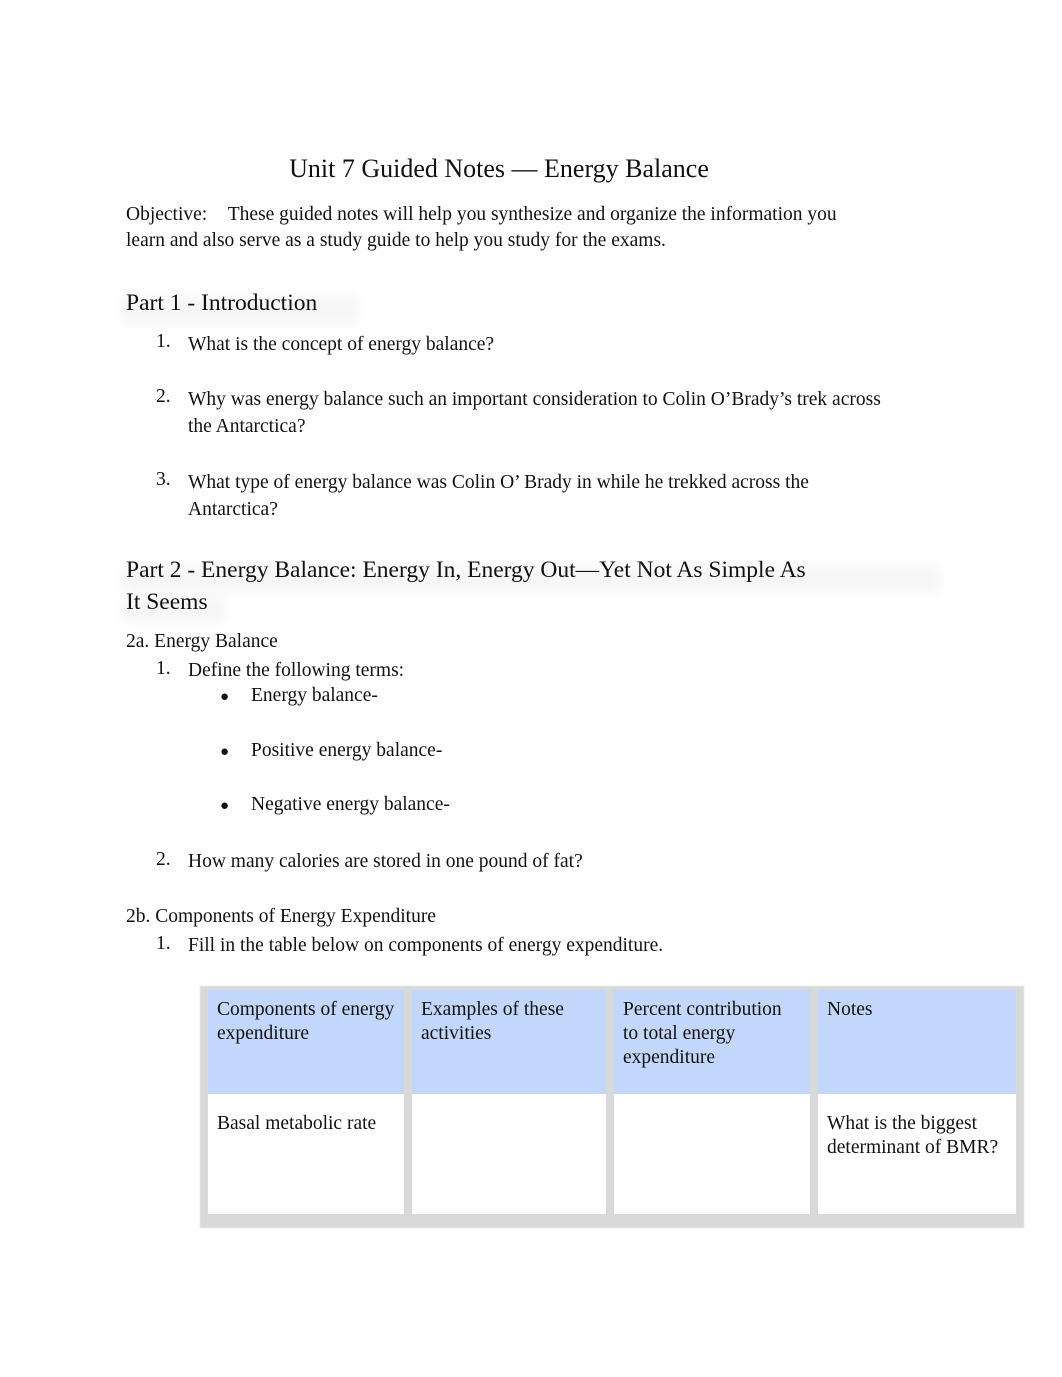 The width and height of the screenshot is (1062, 1377). Describe the element at coordinates (917, 1154) in the screenshot. I see `table-cell: What is the biggest determinant of BMR?` at that location.